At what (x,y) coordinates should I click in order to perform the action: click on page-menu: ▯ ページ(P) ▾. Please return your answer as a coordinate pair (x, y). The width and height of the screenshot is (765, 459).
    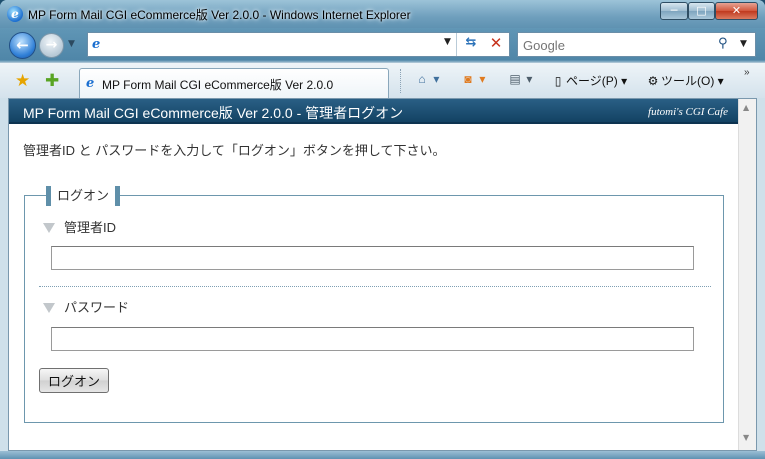
    Looking at the image, I should click on (588, 80).